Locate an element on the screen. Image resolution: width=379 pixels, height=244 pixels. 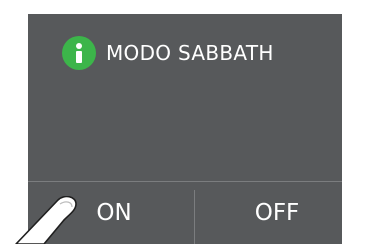
pointing-hand-icon is located at coordinates (46, 220).